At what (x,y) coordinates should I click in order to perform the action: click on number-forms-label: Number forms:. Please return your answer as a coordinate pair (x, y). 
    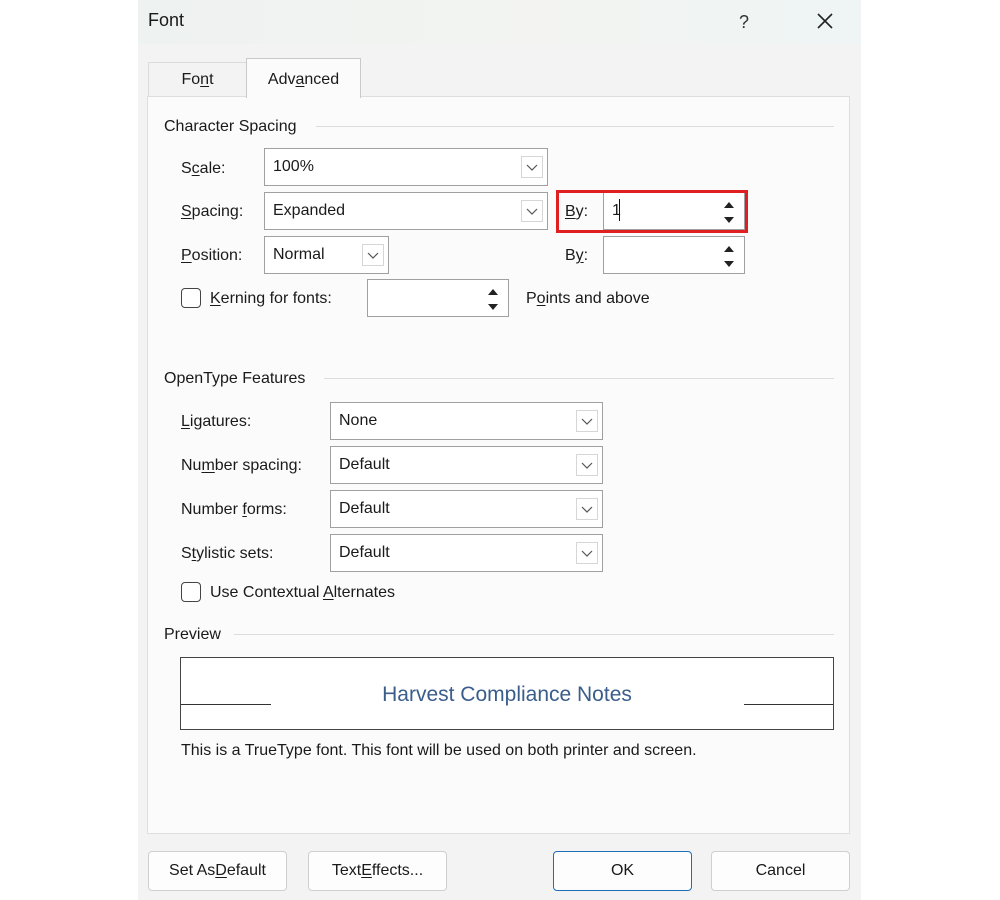
    Looking at the image, I should click on (234, 510).